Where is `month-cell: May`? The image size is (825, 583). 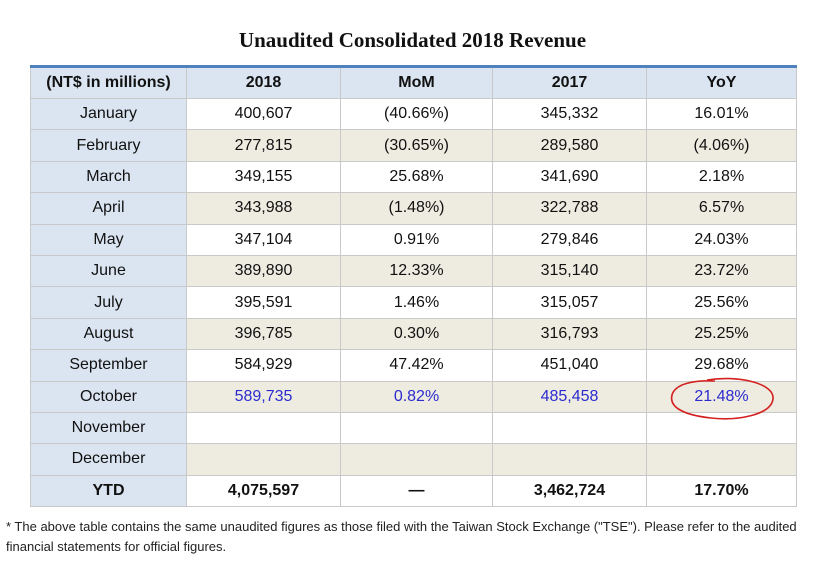
month-cell: May is located at coordinates (108, 239).